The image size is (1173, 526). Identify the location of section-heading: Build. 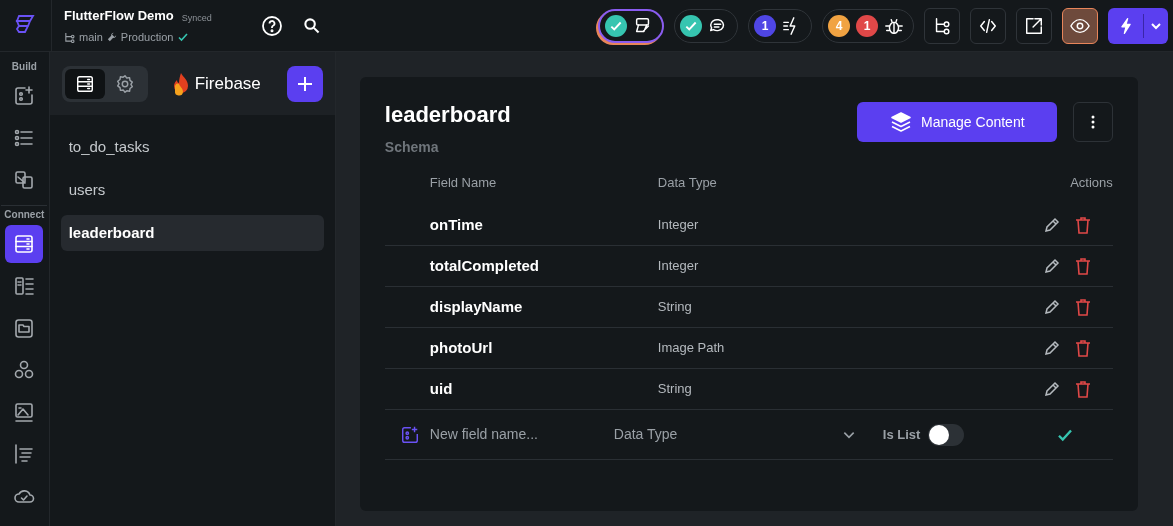
(24, 67).